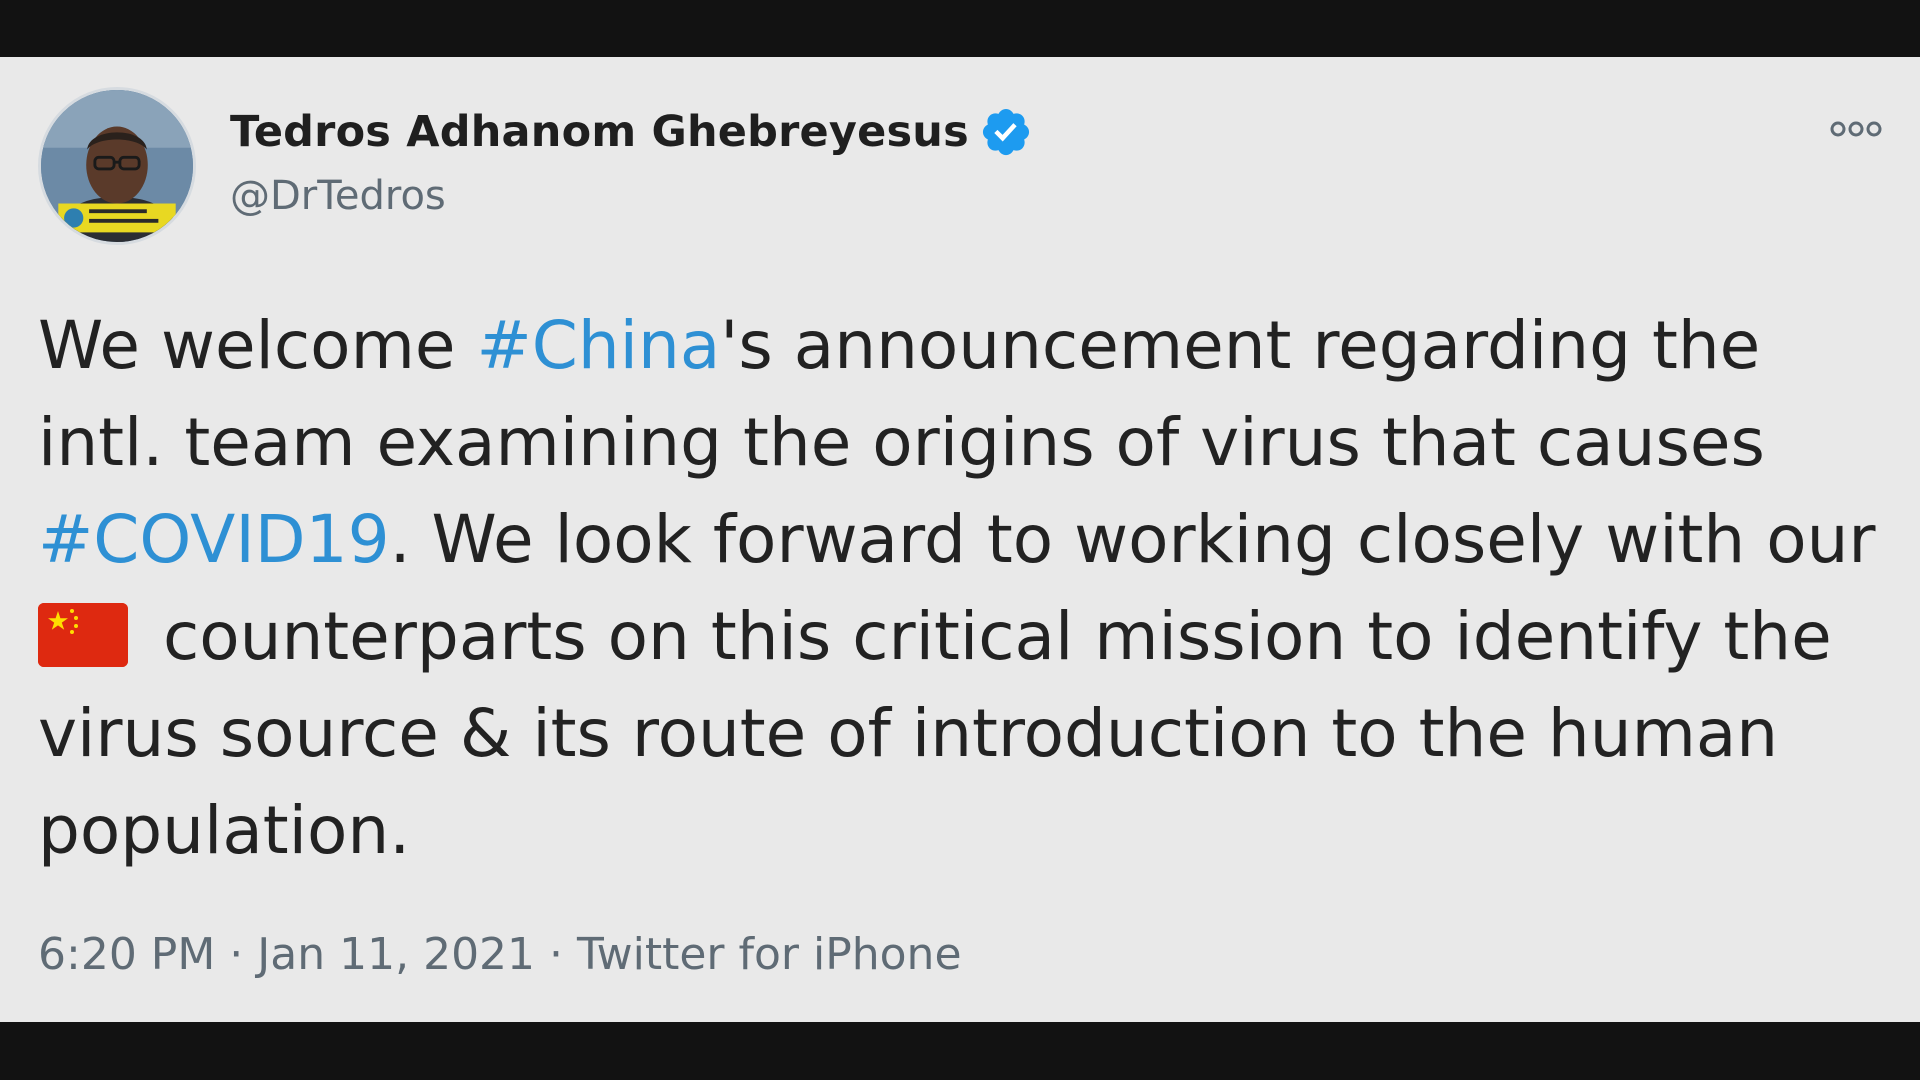  What do you see at coordinates (257, 345) in the screenshot?
I see `tweet-text-segment: We welcome` at bounding box center [257, 345].